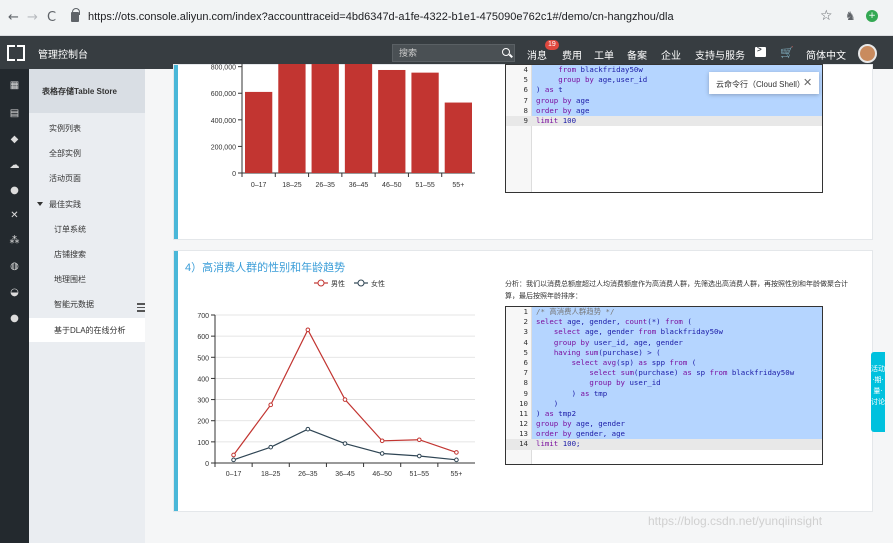  What do you see at coordinates (65, 204) in the screenshot?
I see `sidebar-item-best-practices: 最佳实践` at bounding box center [65, 204].